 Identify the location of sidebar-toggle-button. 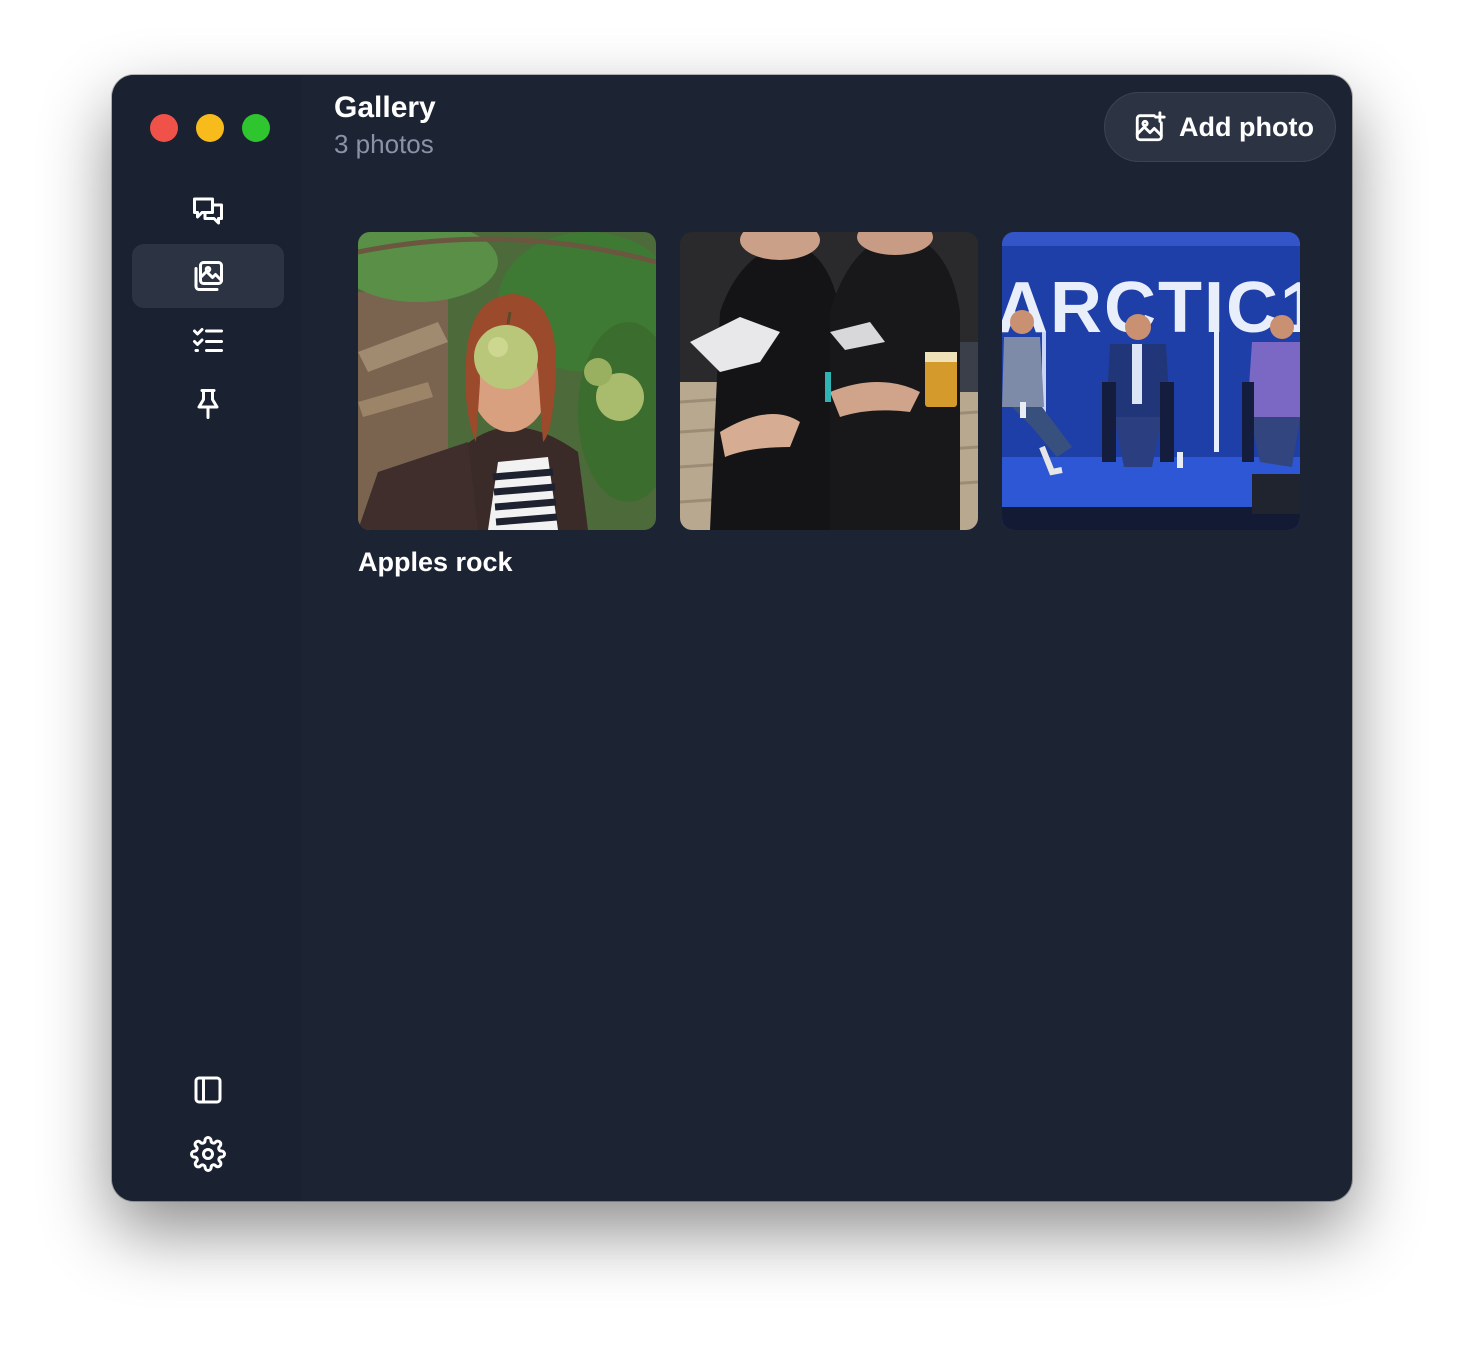
(208, 1090).